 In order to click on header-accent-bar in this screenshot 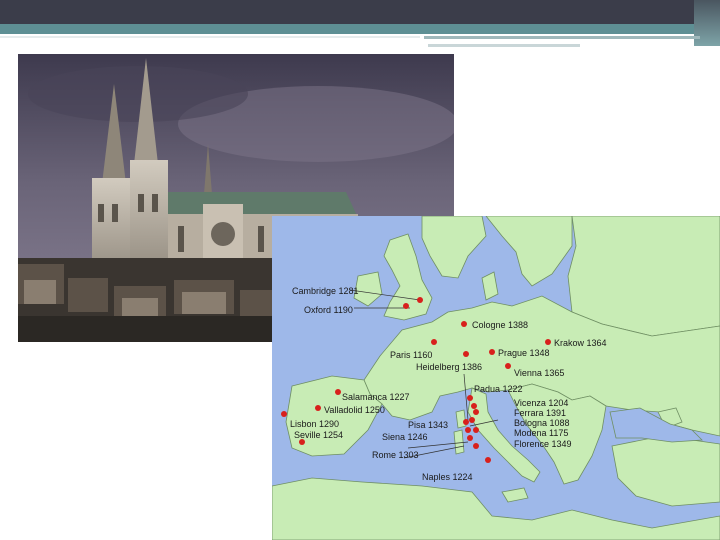, I will do `click(360, 29)`.